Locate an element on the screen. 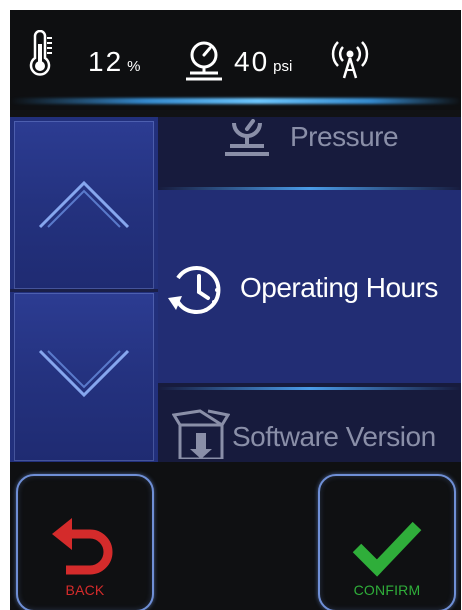  humidity-unit: % is located at coordinates (134, 66).